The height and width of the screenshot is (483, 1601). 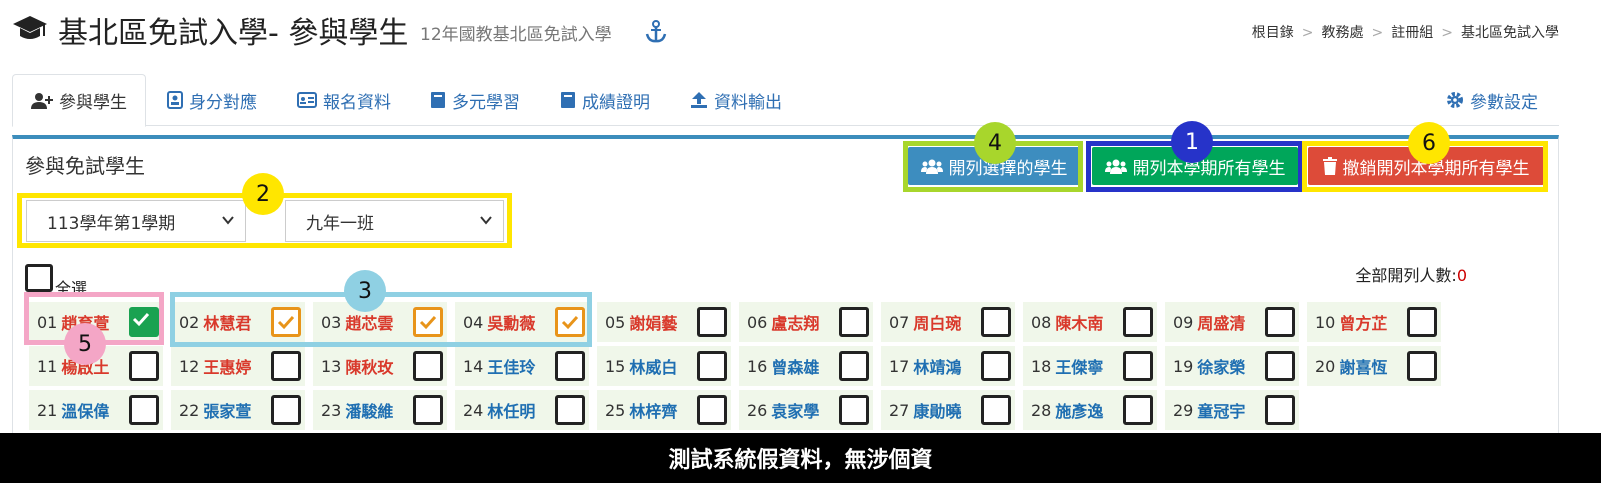 What do you see at coordinates (136, 221) in the screenshot?
I see `semester-select: 113學年第1學期` at bounding box center [136, 221].